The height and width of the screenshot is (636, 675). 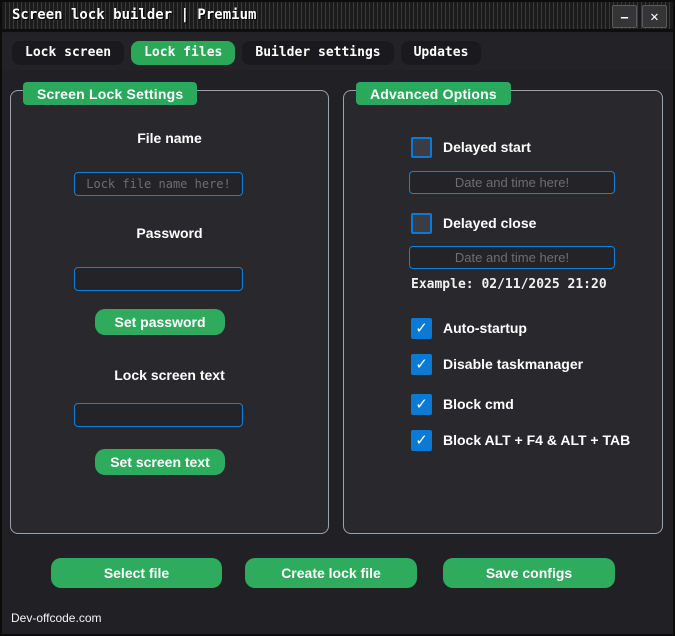 I want to click on disable-taskmanager-checkbox-row: ✓ Disable taskmanager, so click(x=497, y=364).